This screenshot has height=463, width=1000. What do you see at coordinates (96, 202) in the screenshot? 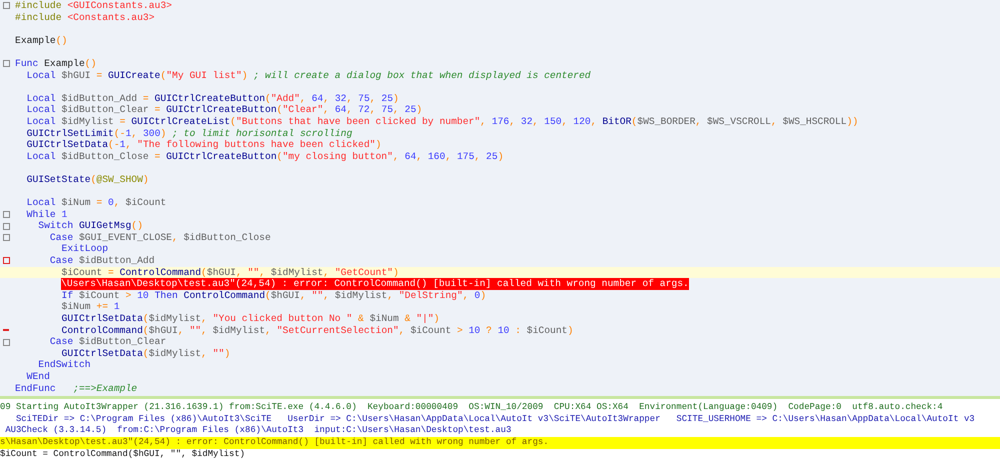
I see `code-line: Local $iNum = 0, $iCount` at bounding box center [96, 202].